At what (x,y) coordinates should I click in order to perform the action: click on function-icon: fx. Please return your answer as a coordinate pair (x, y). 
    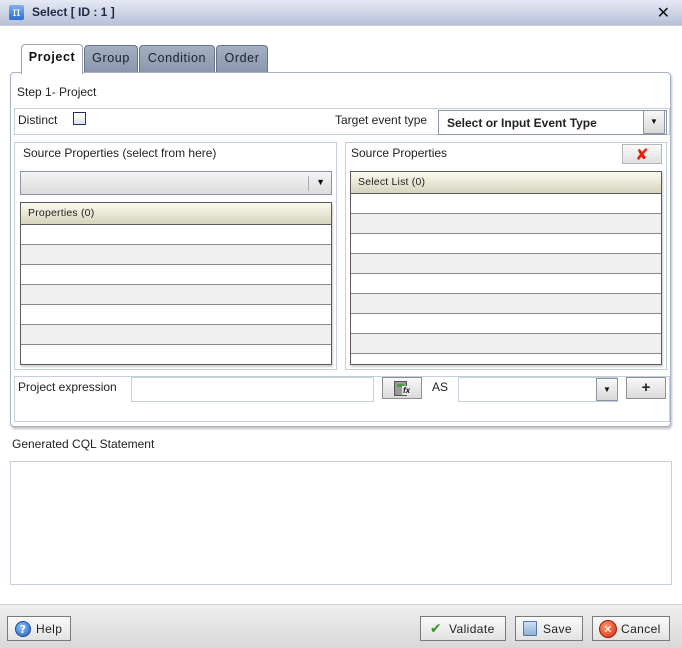
    Looking at the image, I should click on (407, 390).